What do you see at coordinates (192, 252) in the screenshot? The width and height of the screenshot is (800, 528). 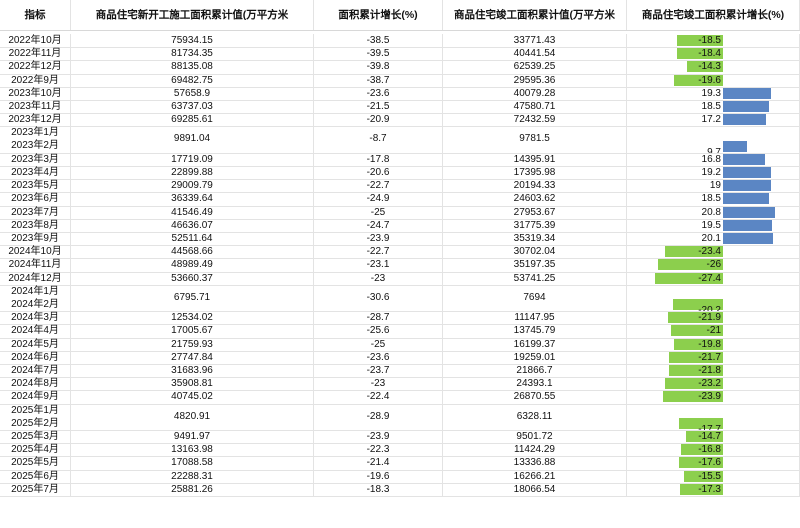 I see `new-area-cell: 44568.66` at bounding box center [192, 252].